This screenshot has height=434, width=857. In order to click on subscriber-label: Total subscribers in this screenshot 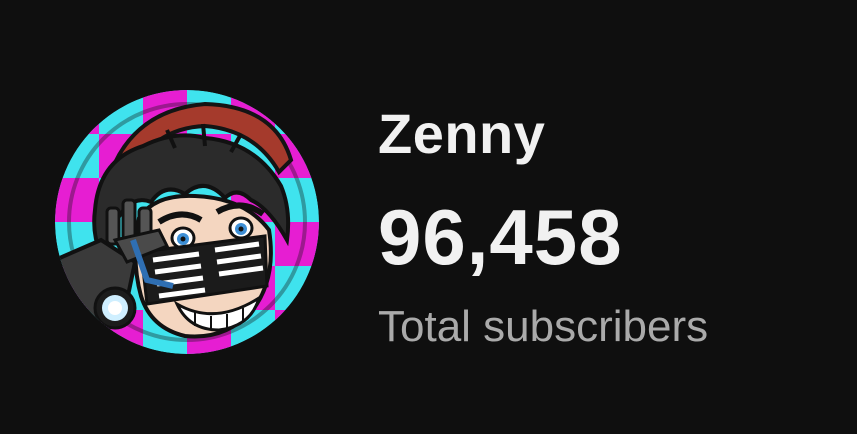, I will do `click(543, 326)`.